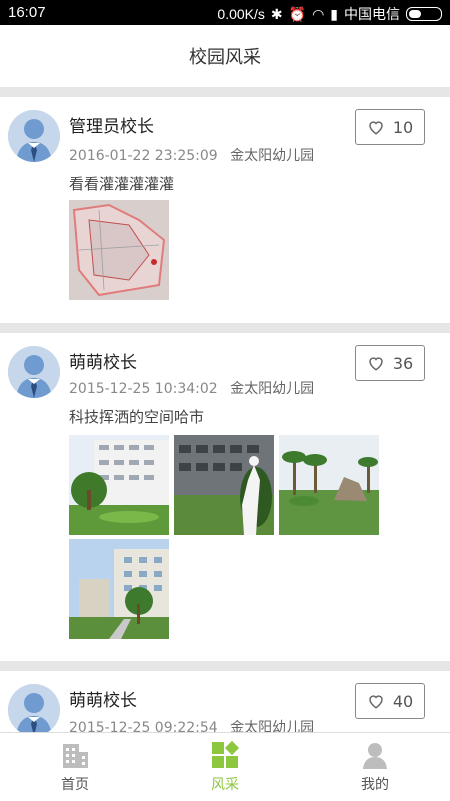  Describe the element at coordinates (390, 363) in the screenshot. I see `like-button: 36` at that location.